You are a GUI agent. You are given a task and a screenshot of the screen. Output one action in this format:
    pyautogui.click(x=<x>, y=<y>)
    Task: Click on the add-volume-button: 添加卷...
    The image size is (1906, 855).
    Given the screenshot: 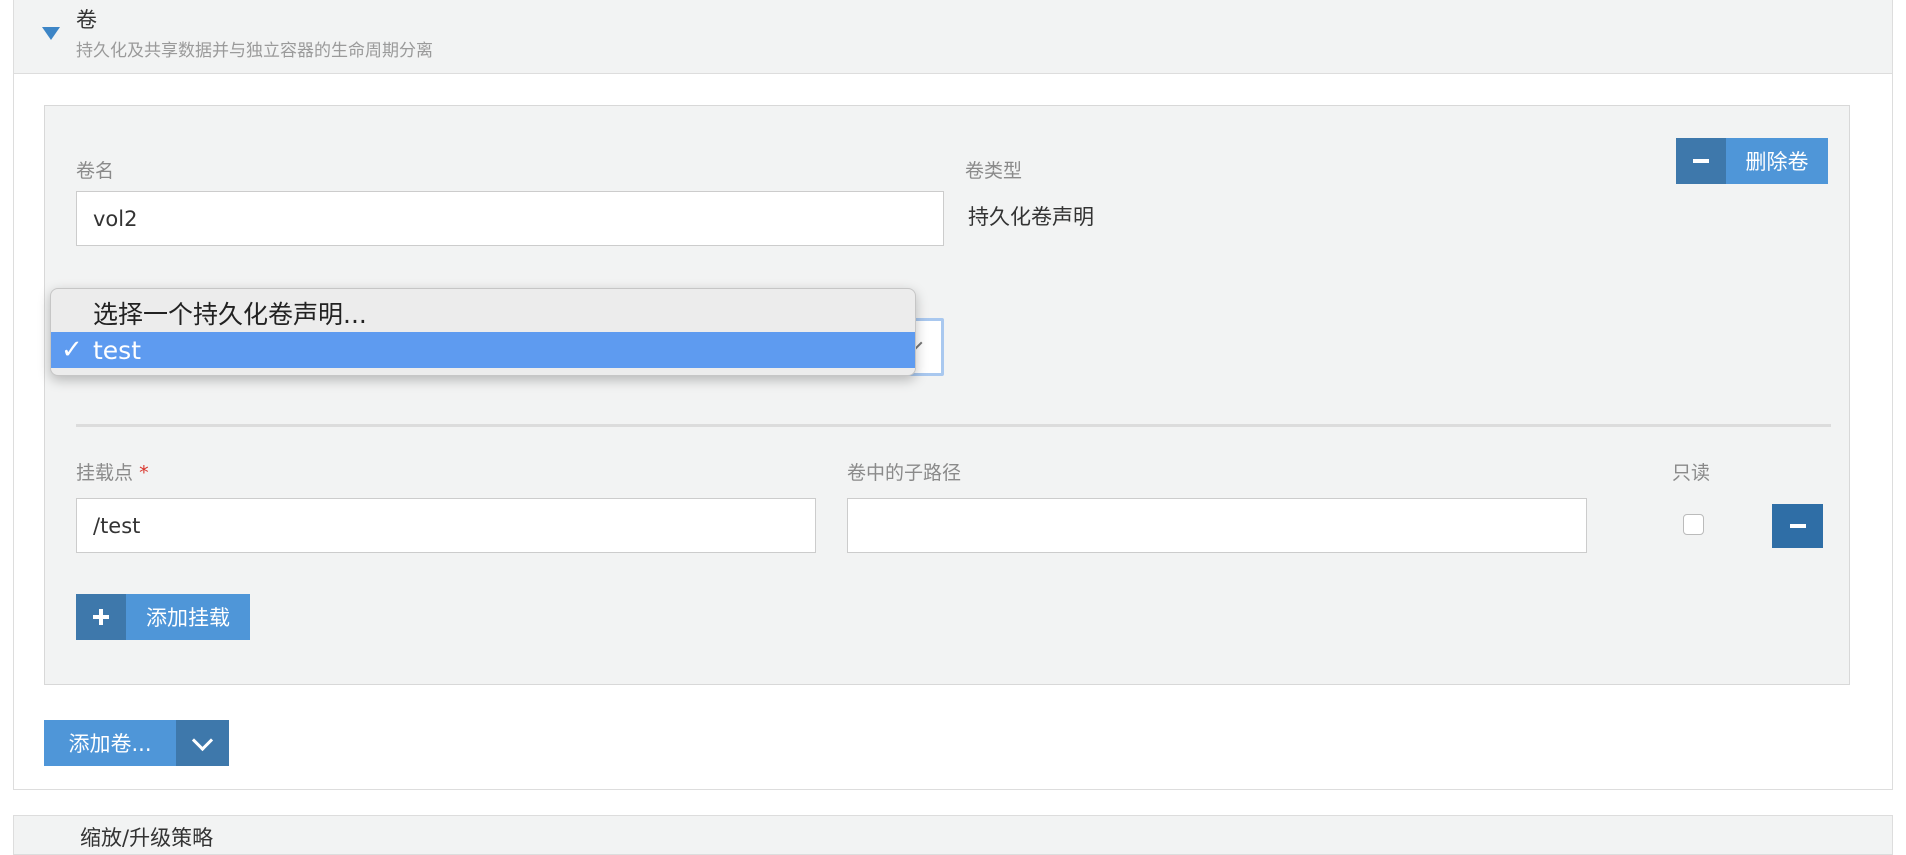 What is the action you would take?
    pyautogui.click(x=136, y=743)
    